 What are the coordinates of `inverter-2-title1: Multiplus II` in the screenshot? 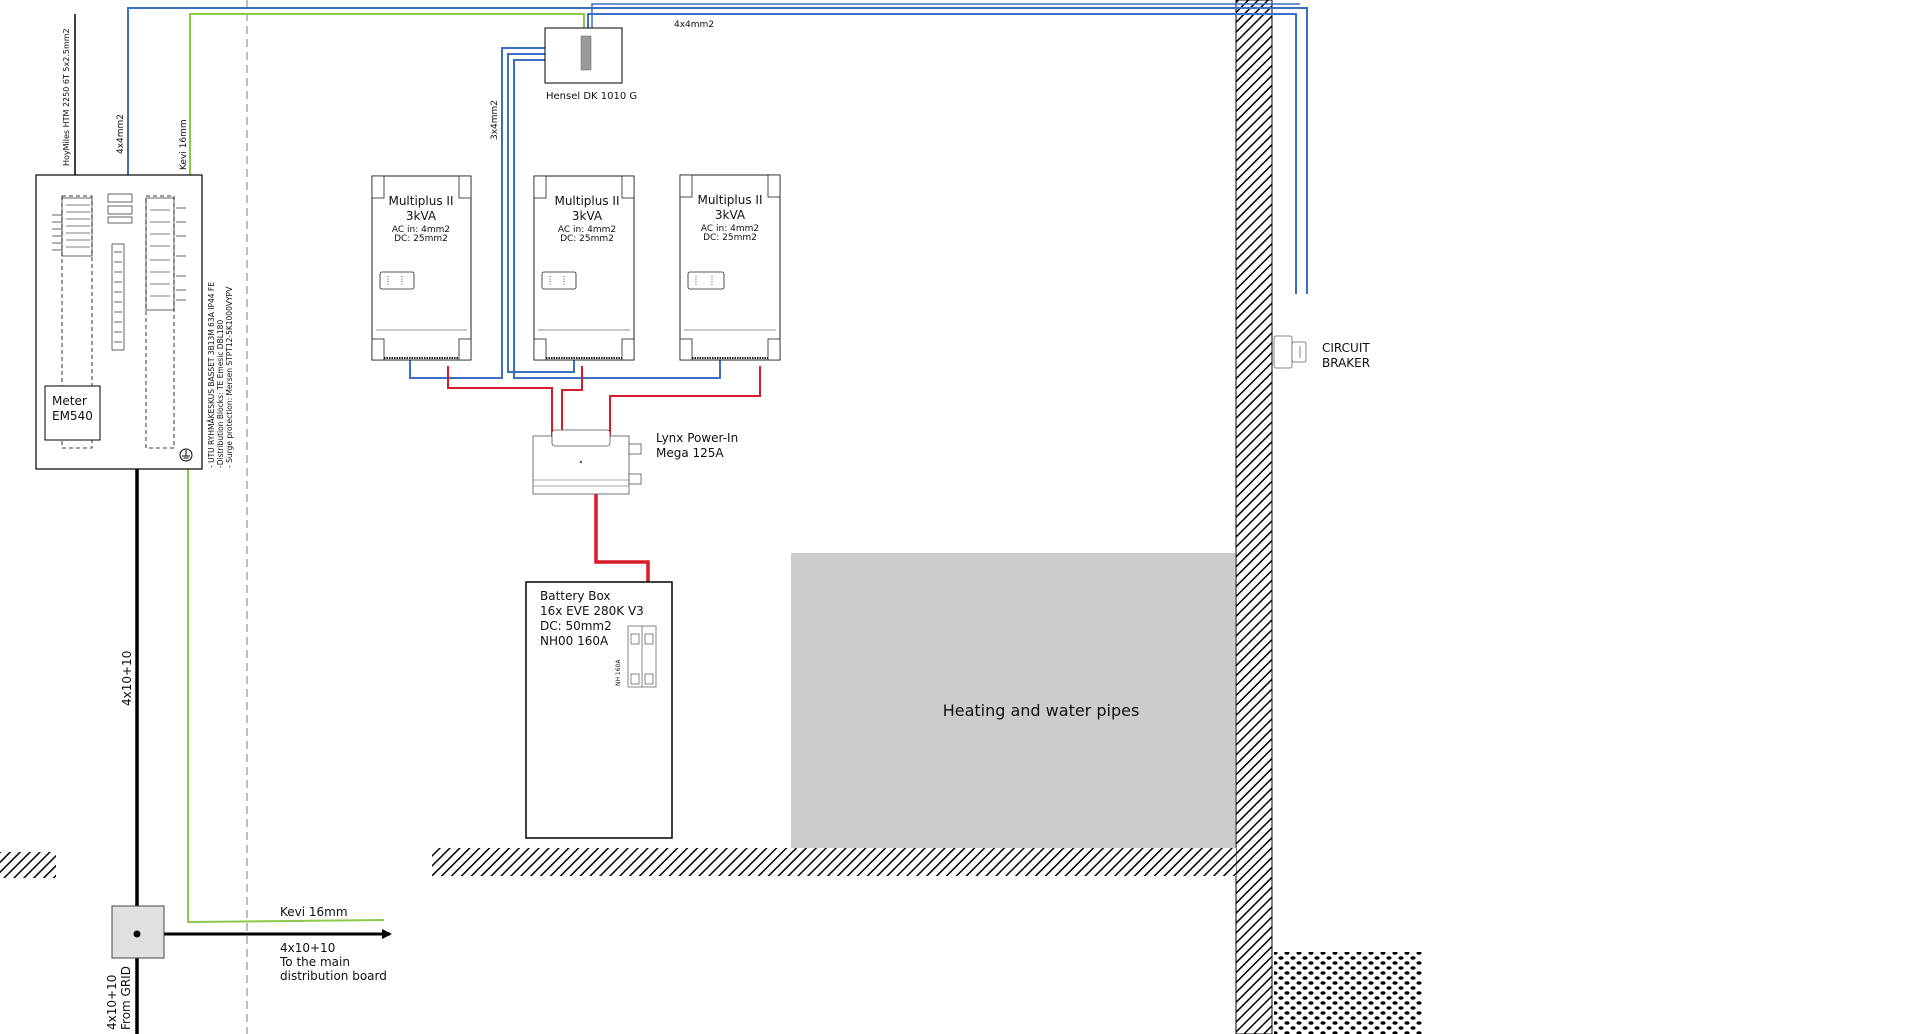 It's located at (586, 201).